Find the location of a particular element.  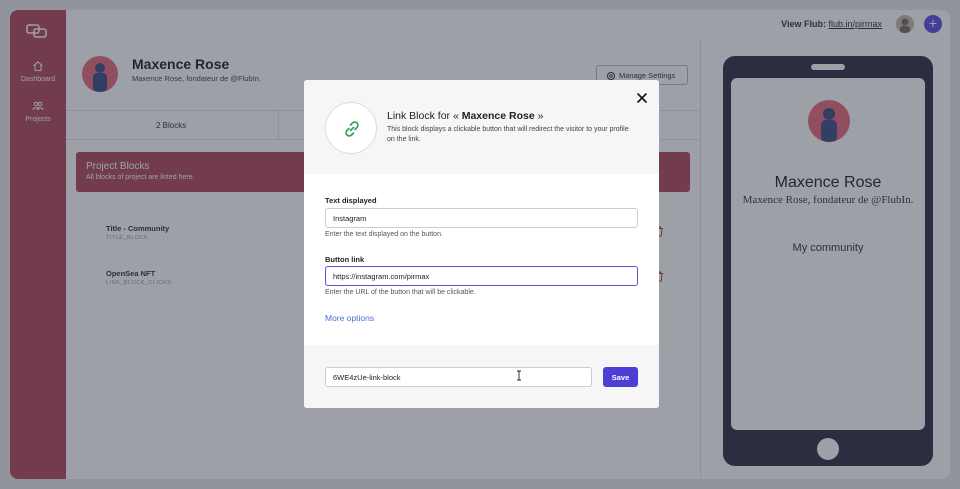

text-displayed-label: Text displayed is located at coordinates (351, 200).